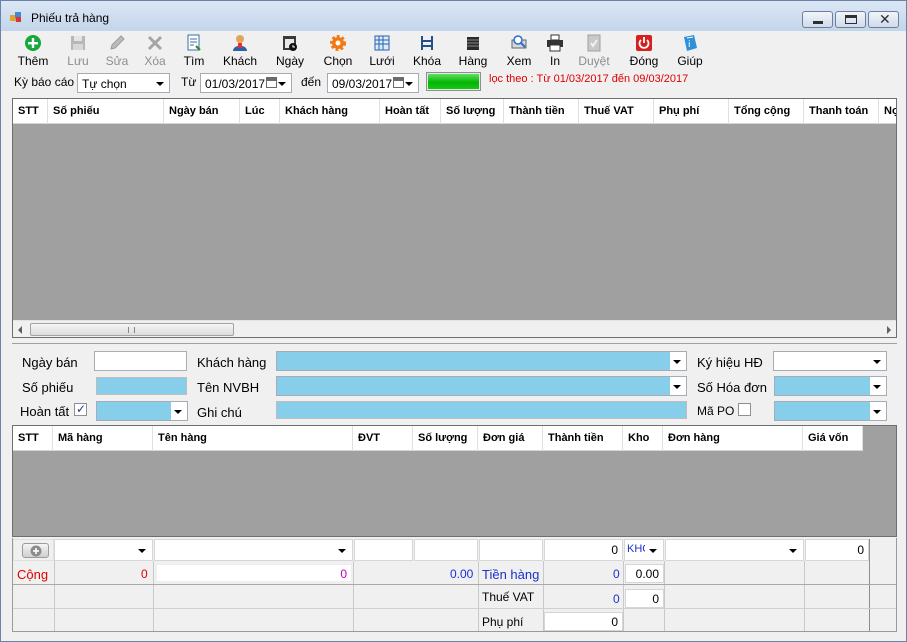 The height and width of the screenshot is (642, 907). What do you see at coordinates (481, 361) in the screenshot?
I see `khach-hang-select` at bounding box center [481, 361].